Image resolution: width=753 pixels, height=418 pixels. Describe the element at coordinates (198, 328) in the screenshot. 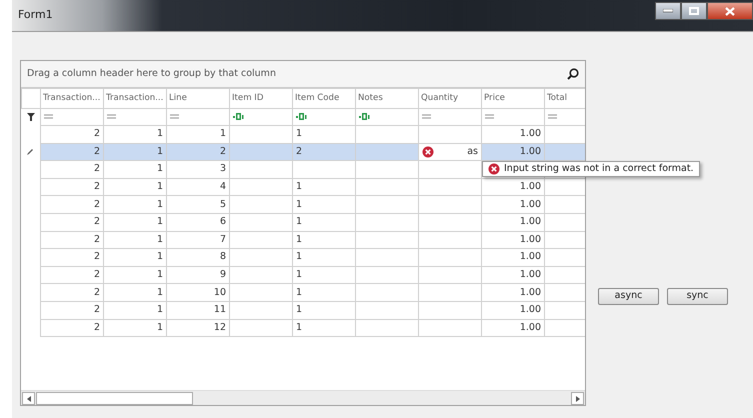

I see `table-cell: 12` at that location.